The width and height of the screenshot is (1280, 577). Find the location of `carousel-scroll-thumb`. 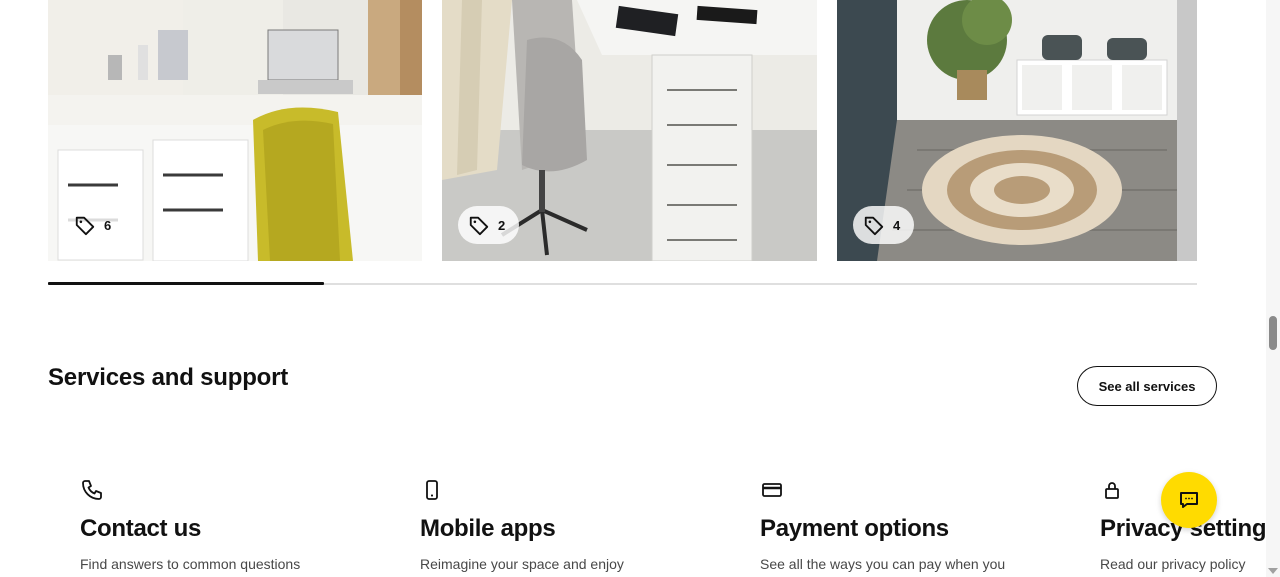

carousel-scroll-thumb is located at coordinates (186, 283).